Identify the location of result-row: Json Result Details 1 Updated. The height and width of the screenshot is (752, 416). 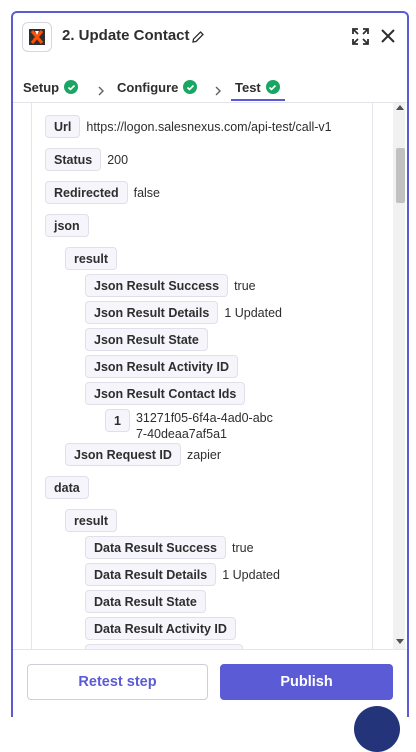
(183, 312).